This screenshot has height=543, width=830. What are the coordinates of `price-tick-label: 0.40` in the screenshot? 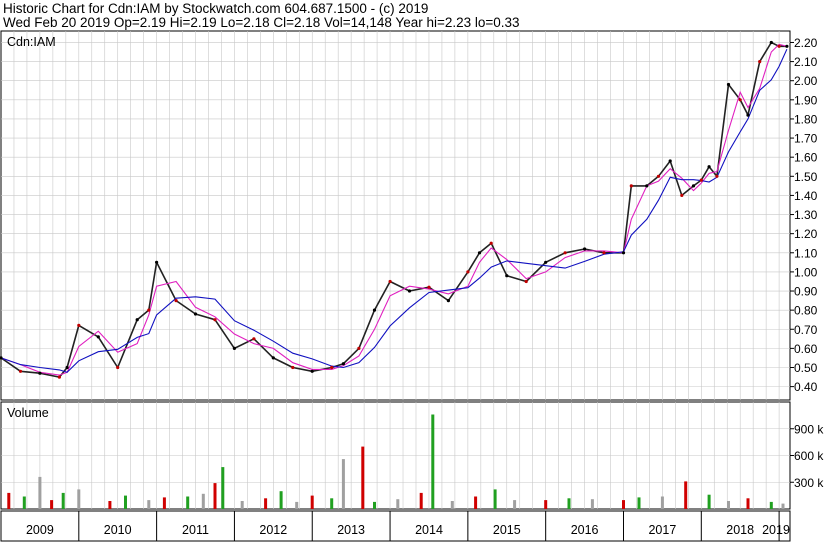 It's located at (806, 387).